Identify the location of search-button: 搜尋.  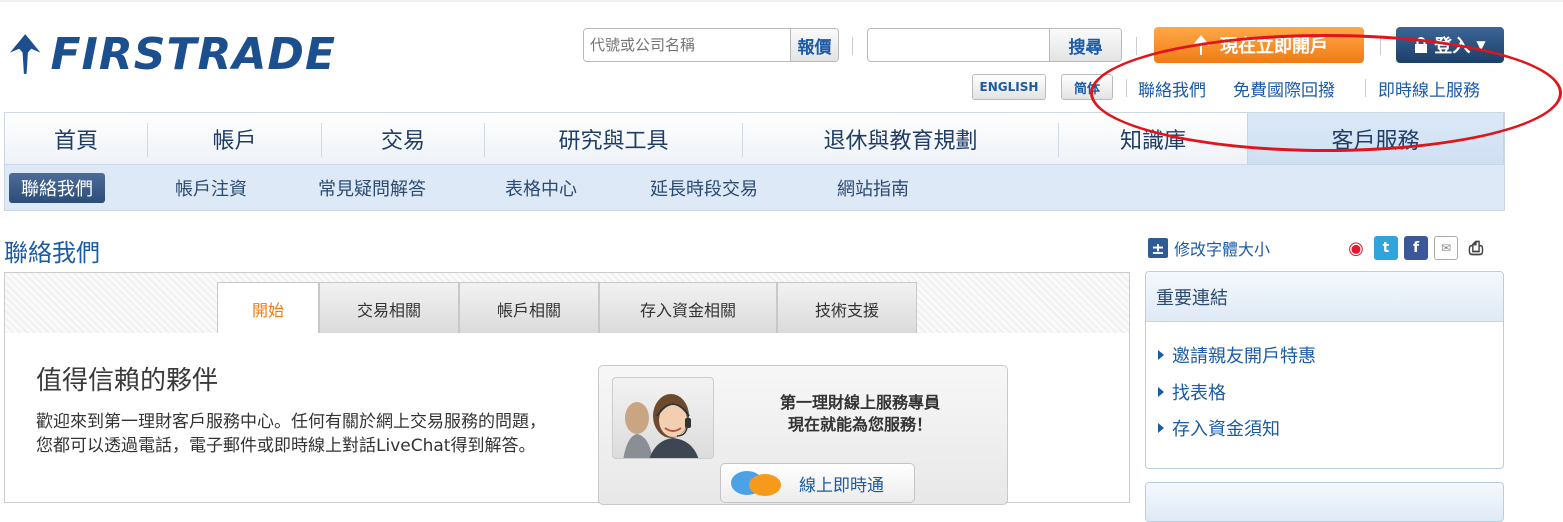
(1085, 45).